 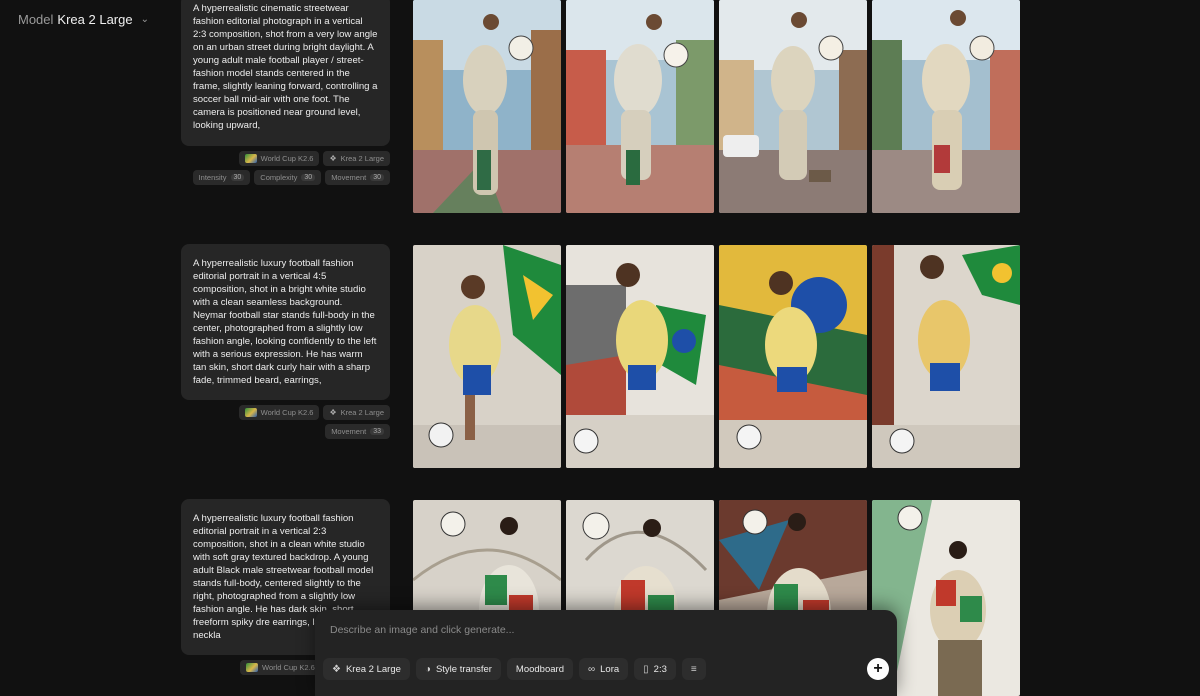 What do you see at coordinates (610, 669) in the screenshot?
I see `lora-label: Lora` at bounding box center [610, 669].